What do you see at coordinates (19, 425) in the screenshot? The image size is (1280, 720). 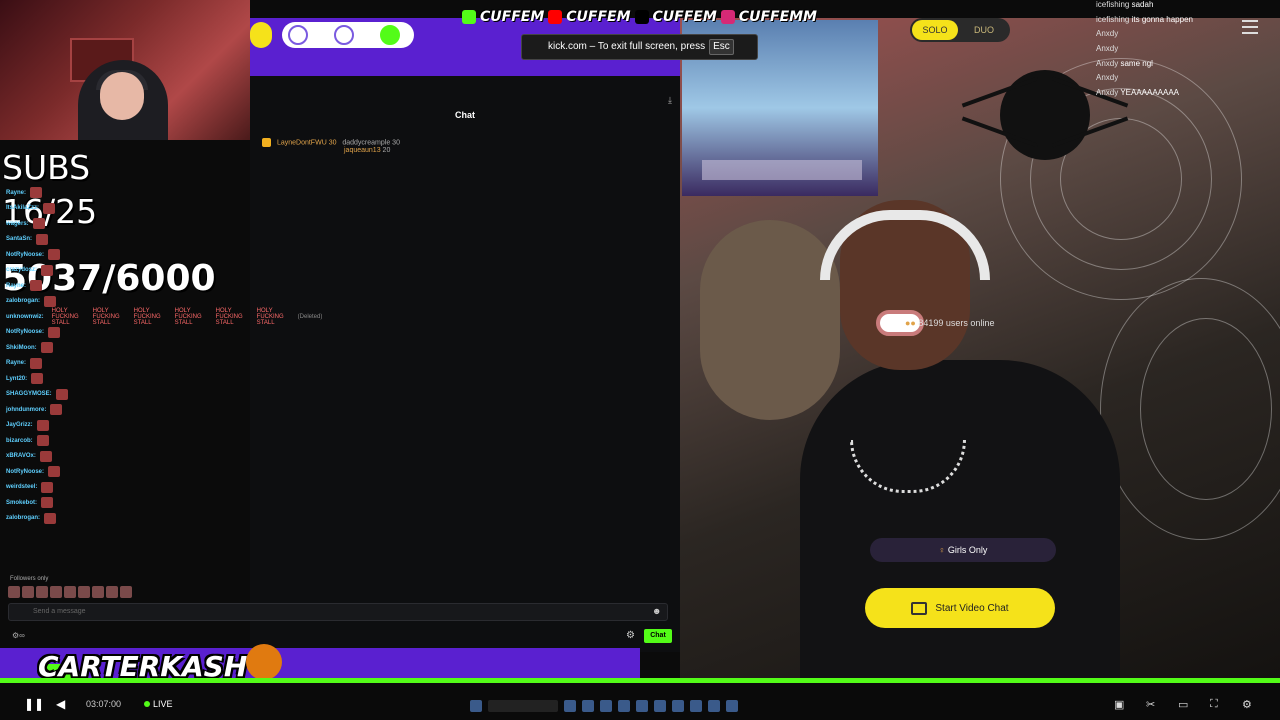 I see `chat-username: JayGrizz:` at bounding box center [19, 425].